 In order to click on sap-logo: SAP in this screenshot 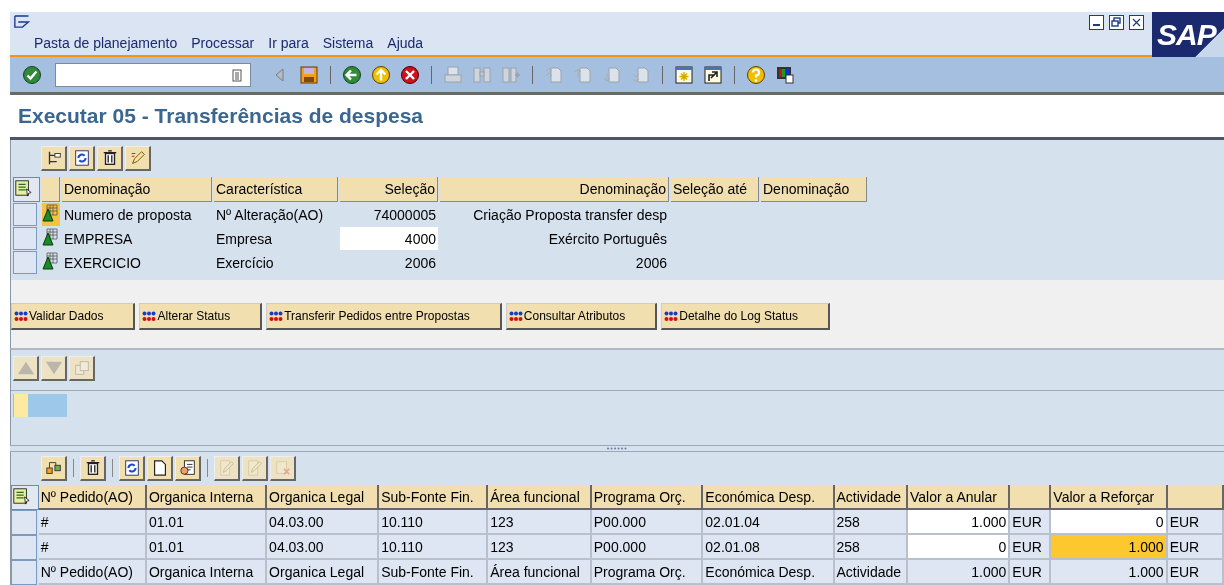, I will do `click(1188, 34)`.